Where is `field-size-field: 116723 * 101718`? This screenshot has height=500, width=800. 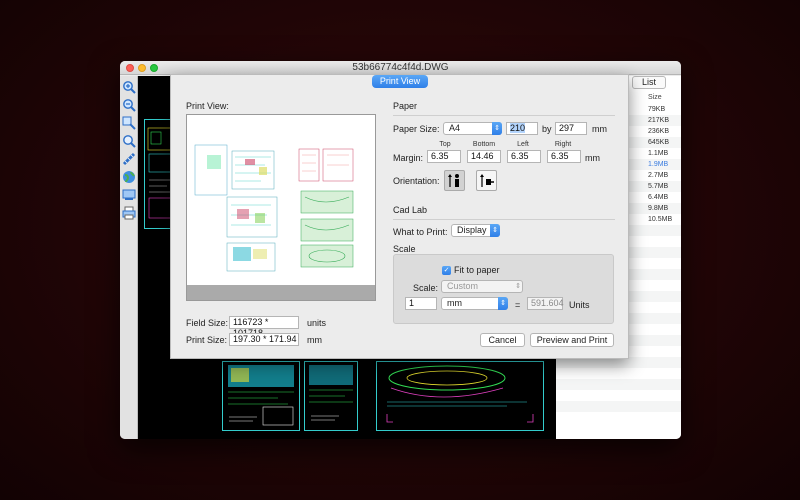 field-size-field: 116723 * 101718 is located at coordinates (264, 327).